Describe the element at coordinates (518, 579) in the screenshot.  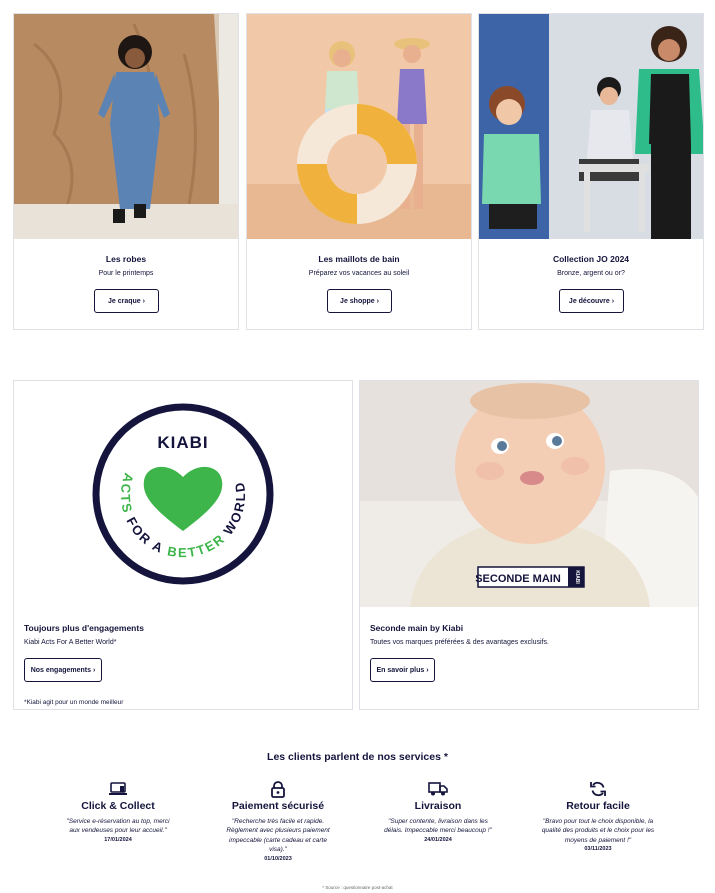
I see `seconde-main-badge: SECONDE MAIN` at that location.